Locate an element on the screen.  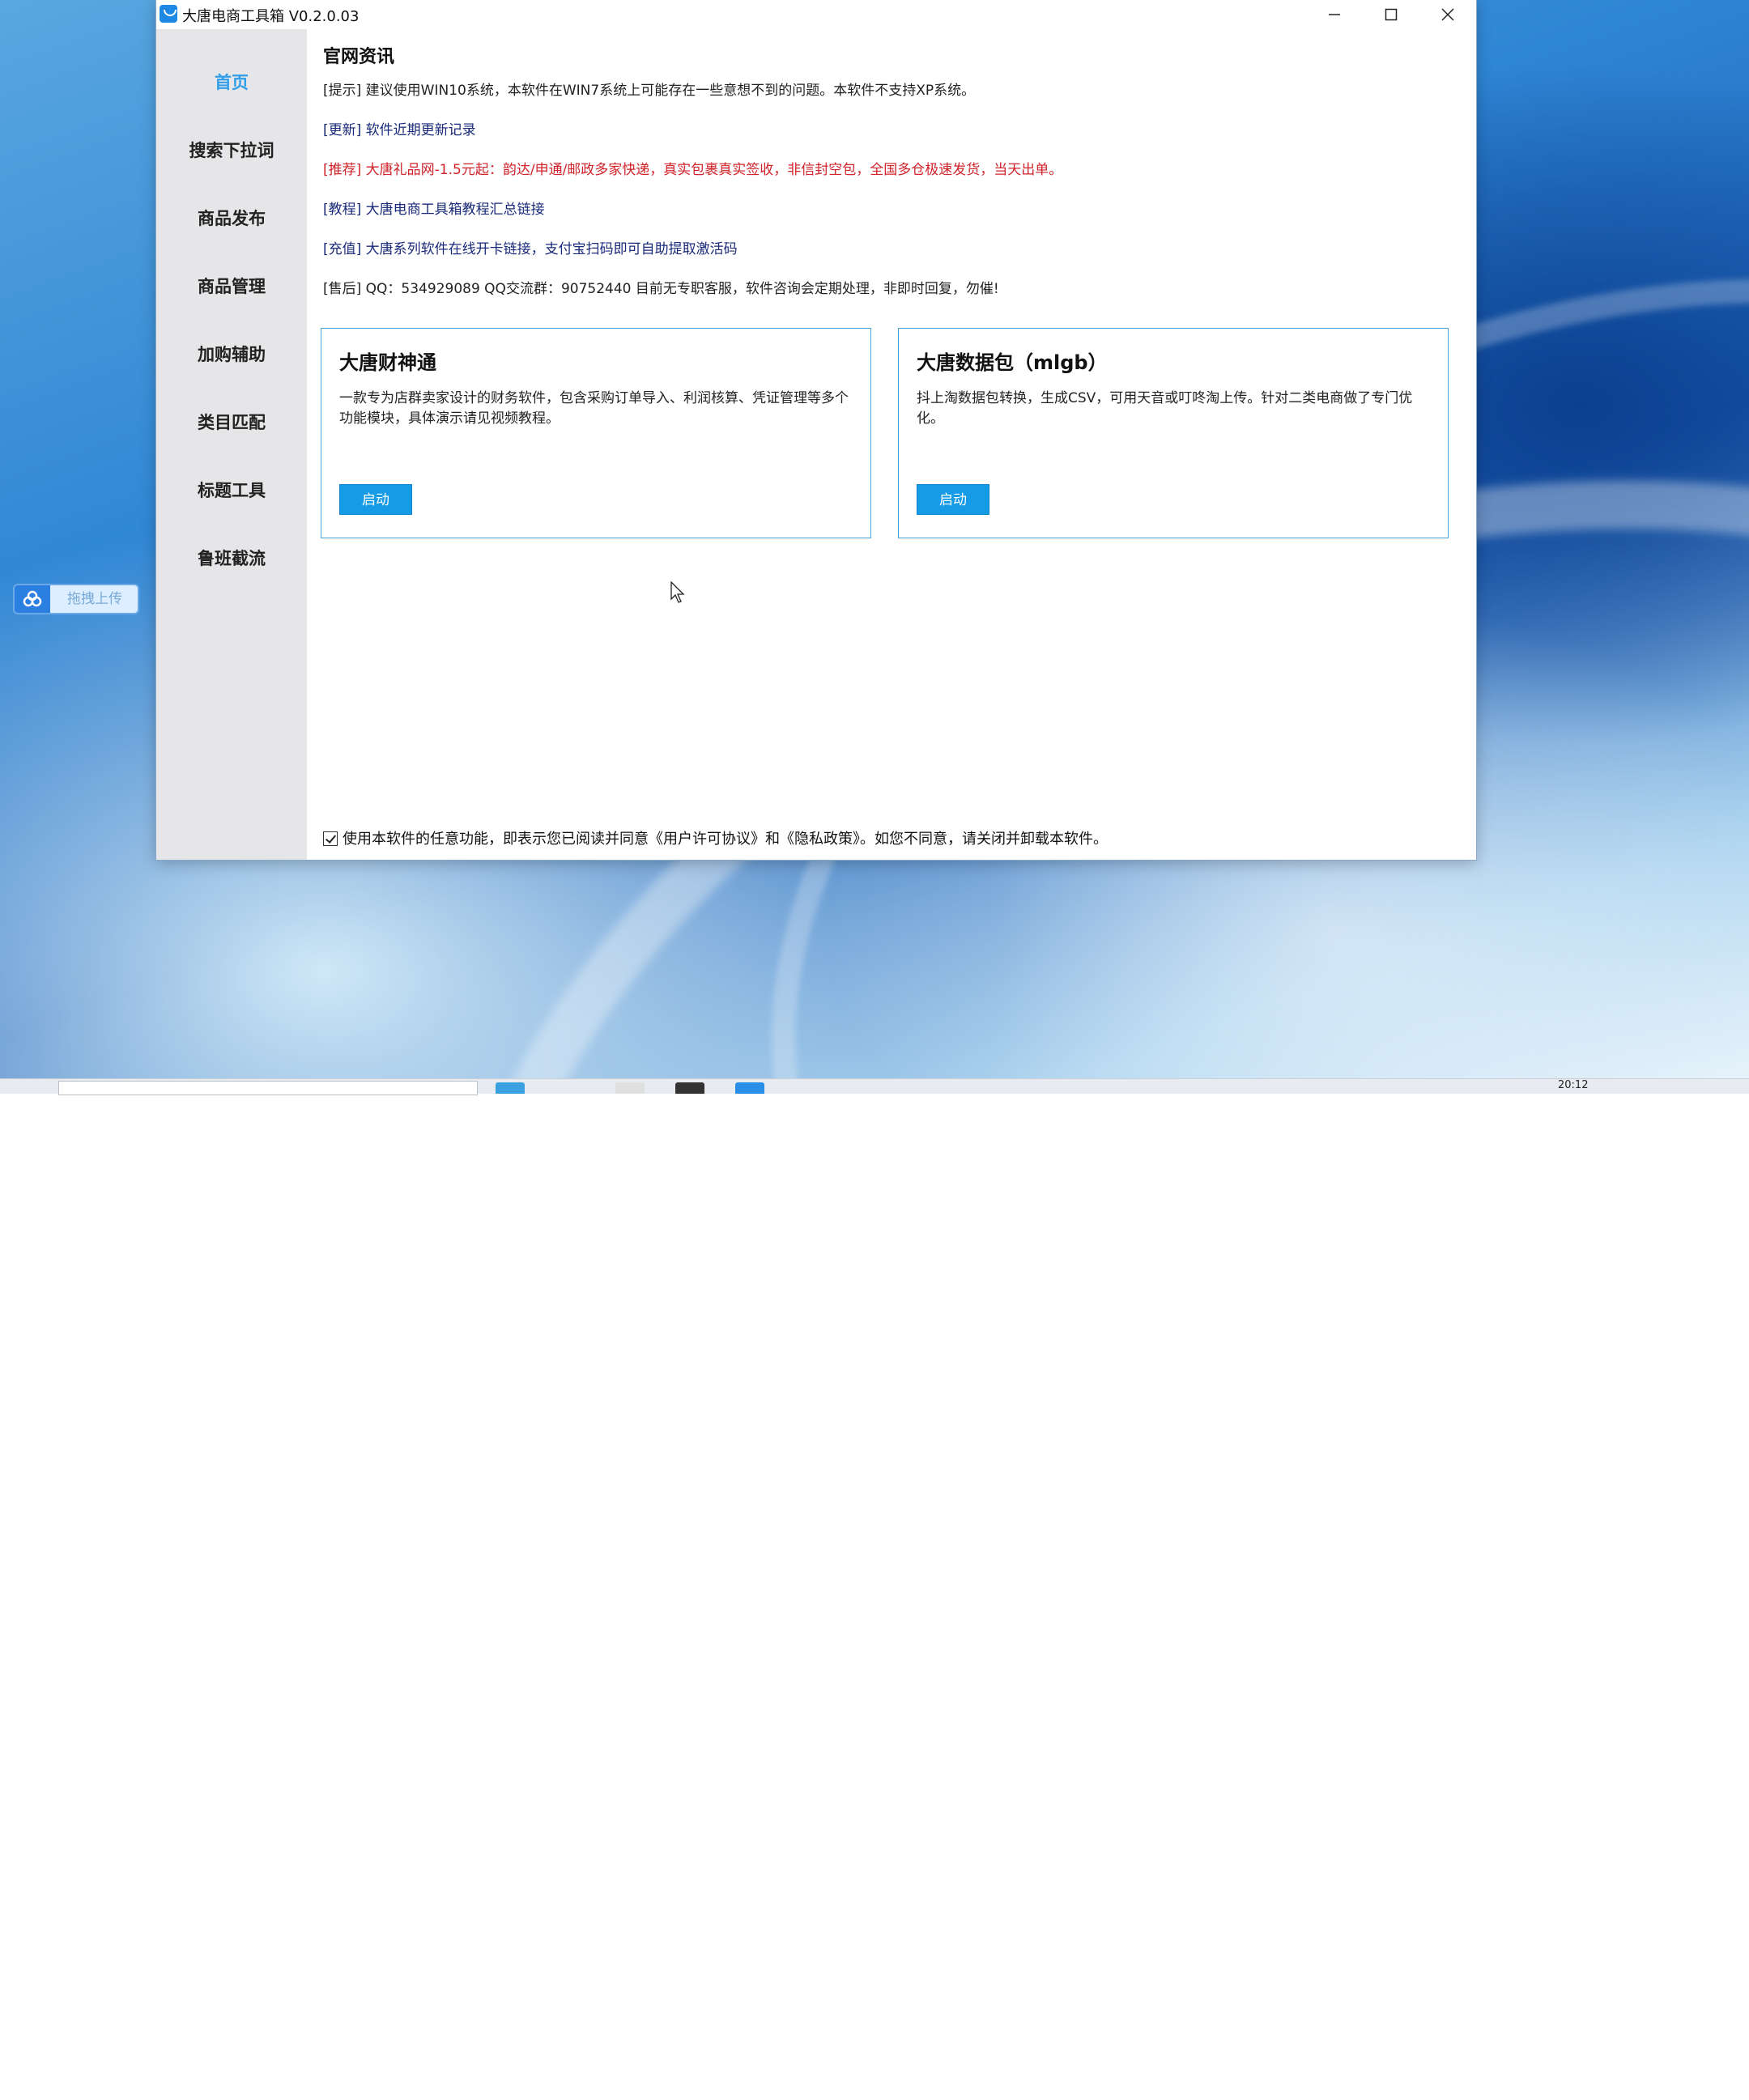
close-icon is located at coordinates (1447, 14).